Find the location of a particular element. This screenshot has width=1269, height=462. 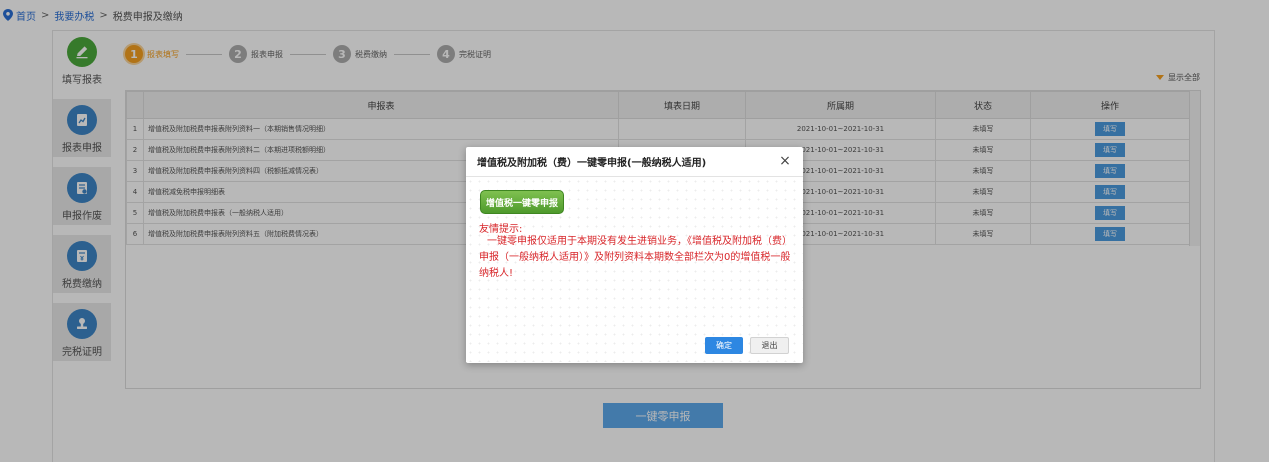

one-click-zero-declare-button: 一键零申报 is located at coordinates (663, 415).